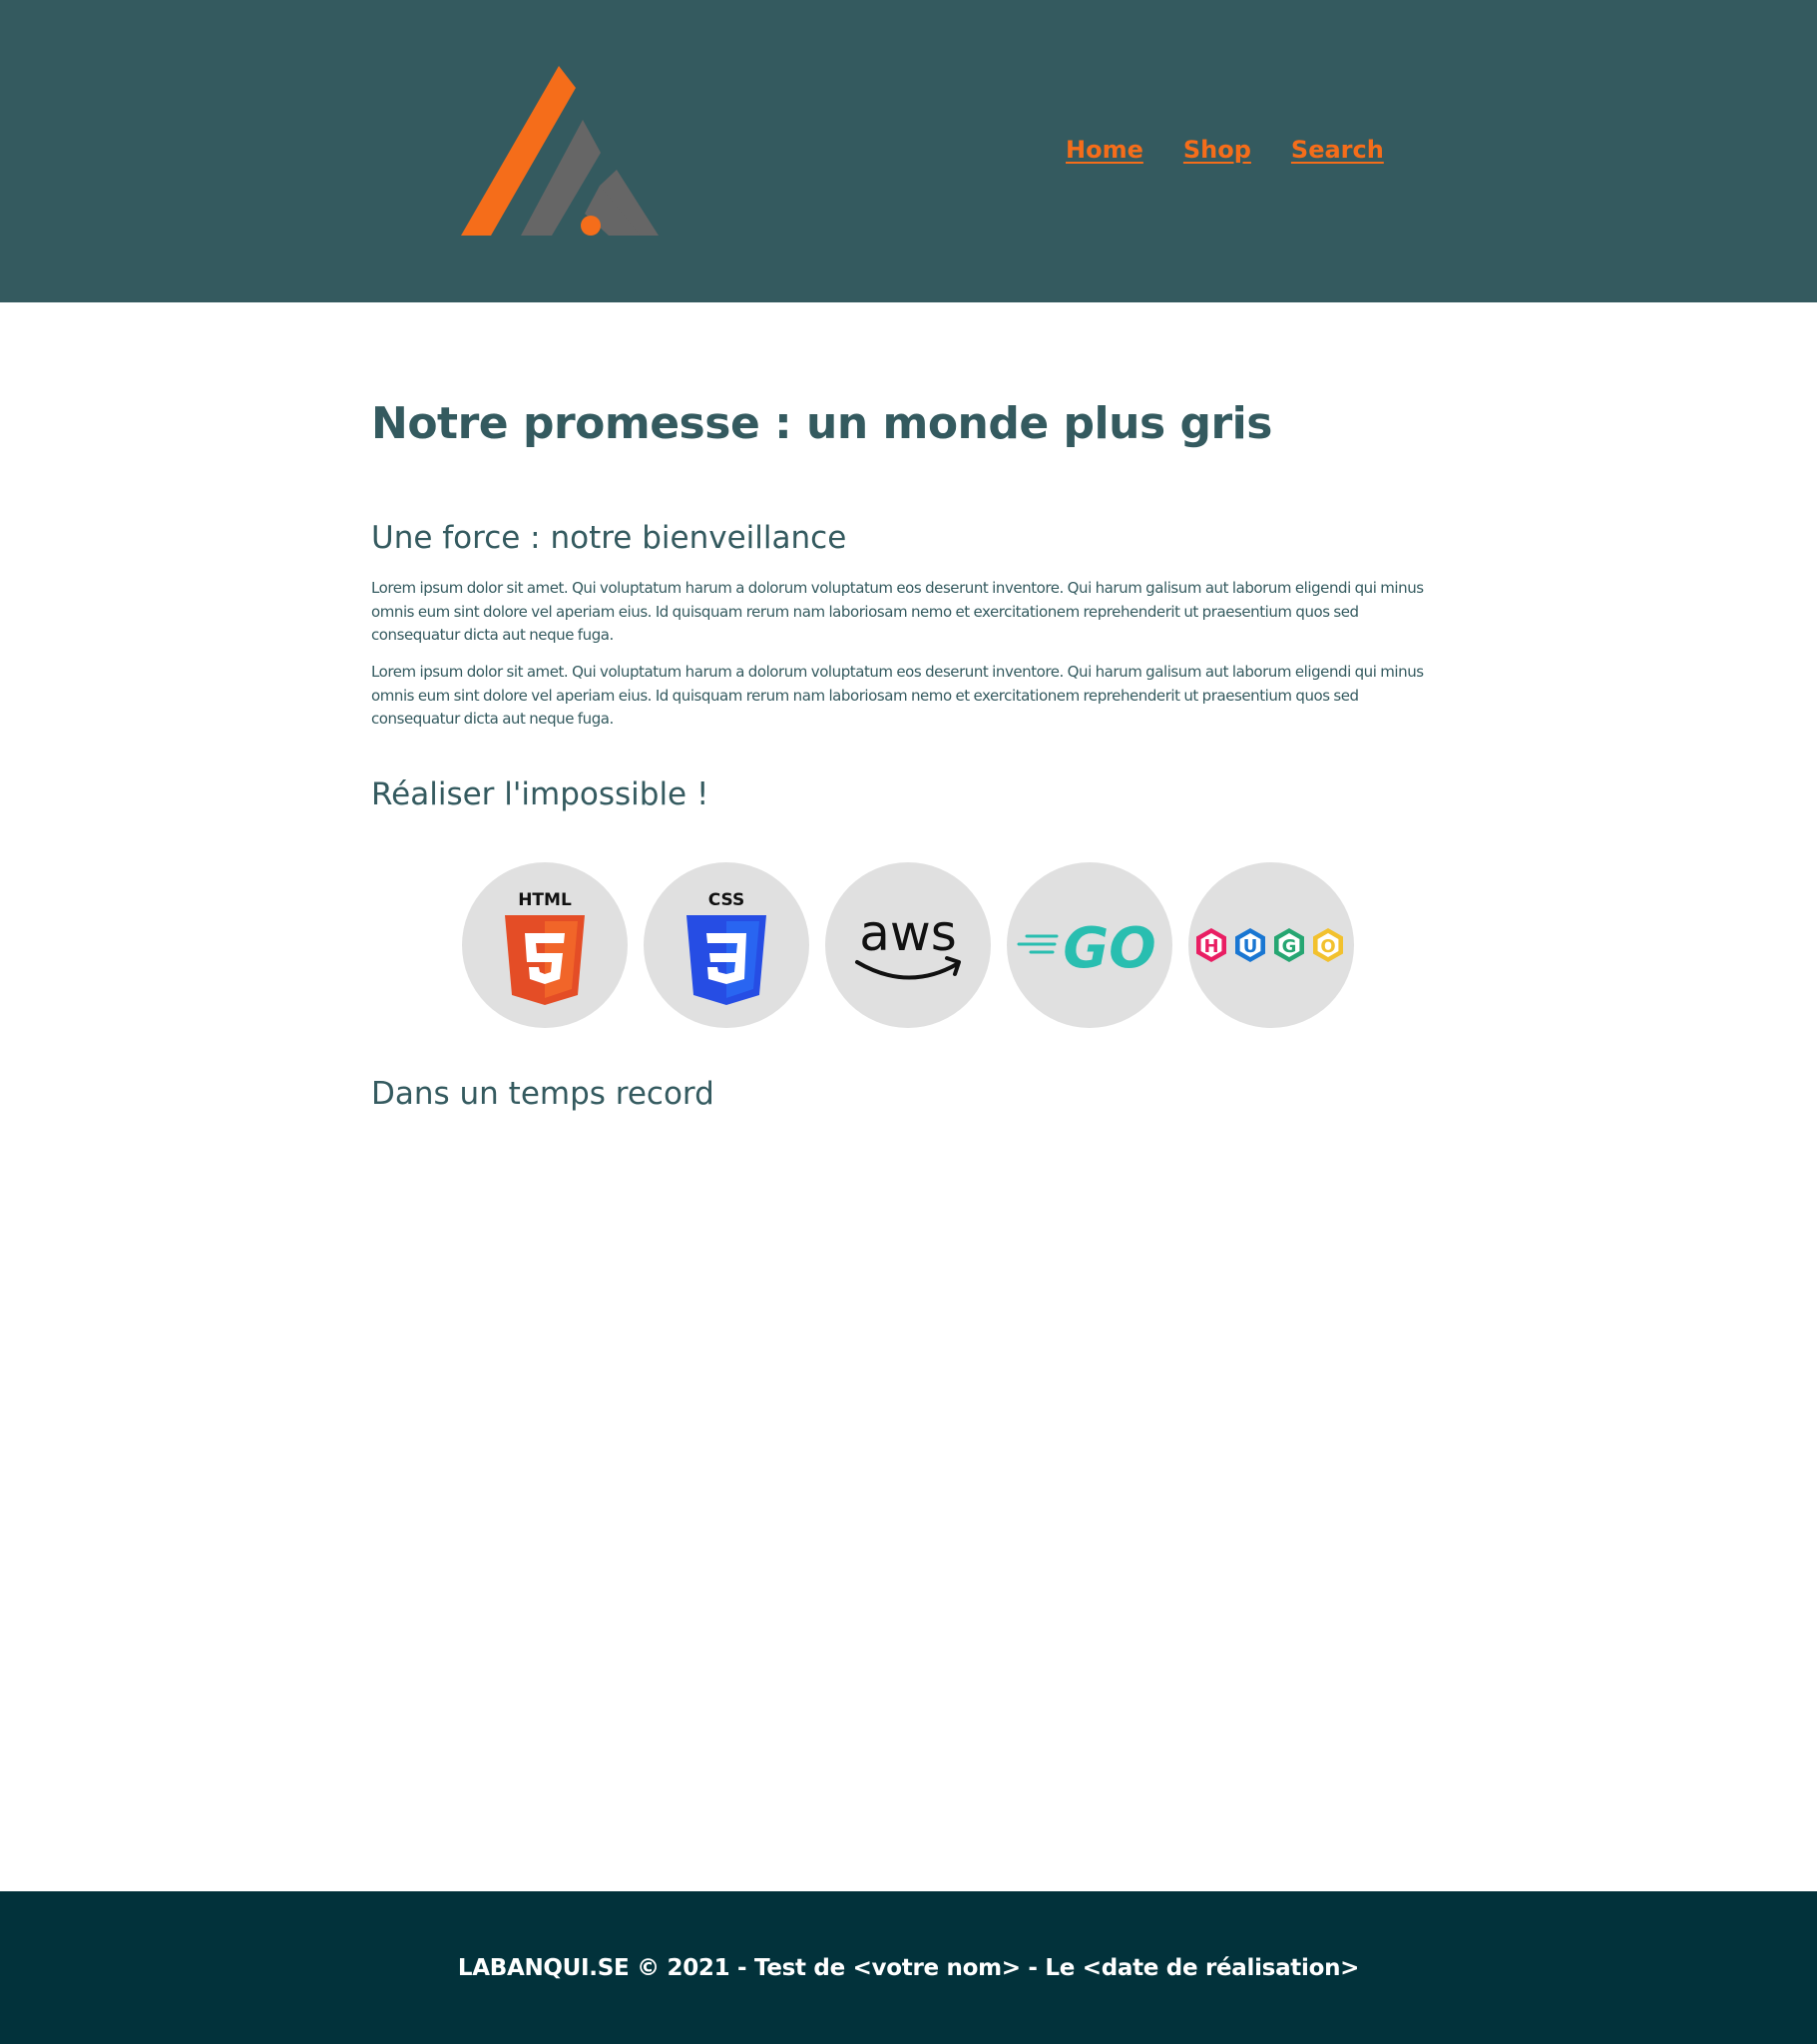 The image size is (1817, 2044). What do you see at coordinates (726, 900) in the screenshot?
I see `svg-text: CSS` at bounding box center [726, 900].